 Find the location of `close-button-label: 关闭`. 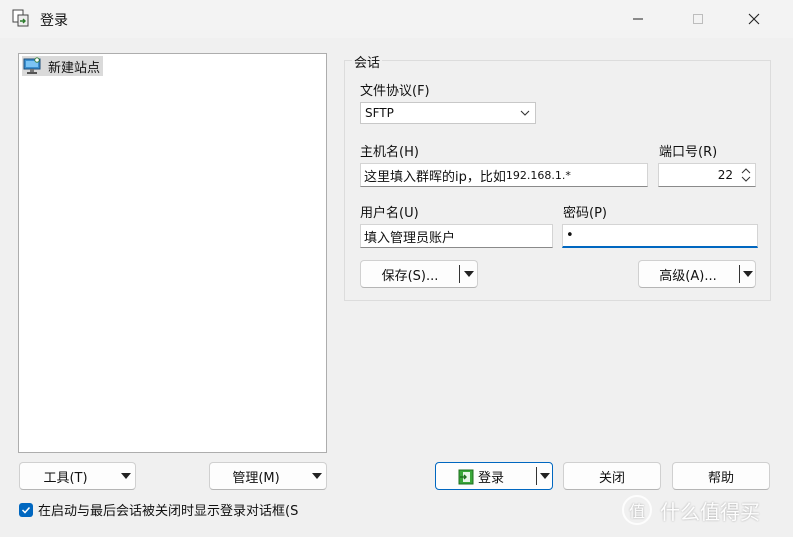

close-button-label: 关闭 is located at coordinates (611, 478).